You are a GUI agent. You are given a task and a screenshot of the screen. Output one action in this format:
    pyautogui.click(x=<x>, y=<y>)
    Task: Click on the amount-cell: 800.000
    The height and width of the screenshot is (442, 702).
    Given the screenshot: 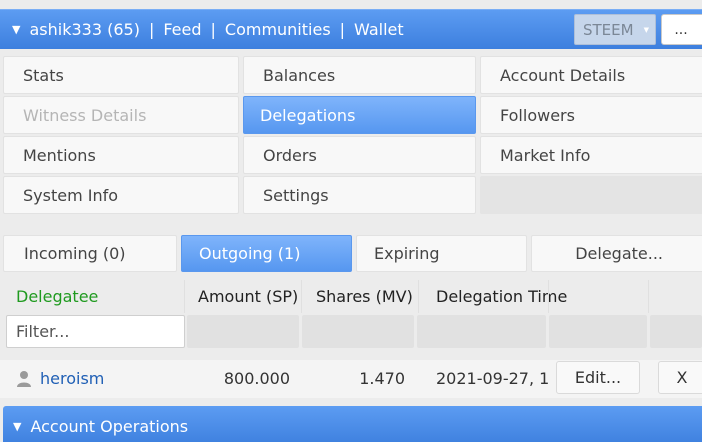 What is the action you would take?
    pyautogui.click(x=256, y=378)
    